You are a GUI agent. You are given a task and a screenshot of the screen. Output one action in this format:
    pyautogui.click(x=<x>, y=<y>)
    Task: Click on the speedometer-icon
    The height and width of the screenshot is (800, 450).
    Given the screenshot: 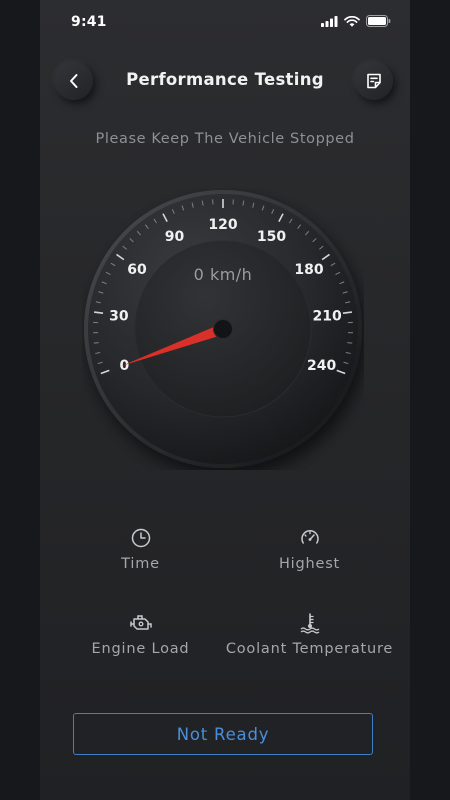 What is the action you would take?
    pyautogui.click(x=309, y=537)
    